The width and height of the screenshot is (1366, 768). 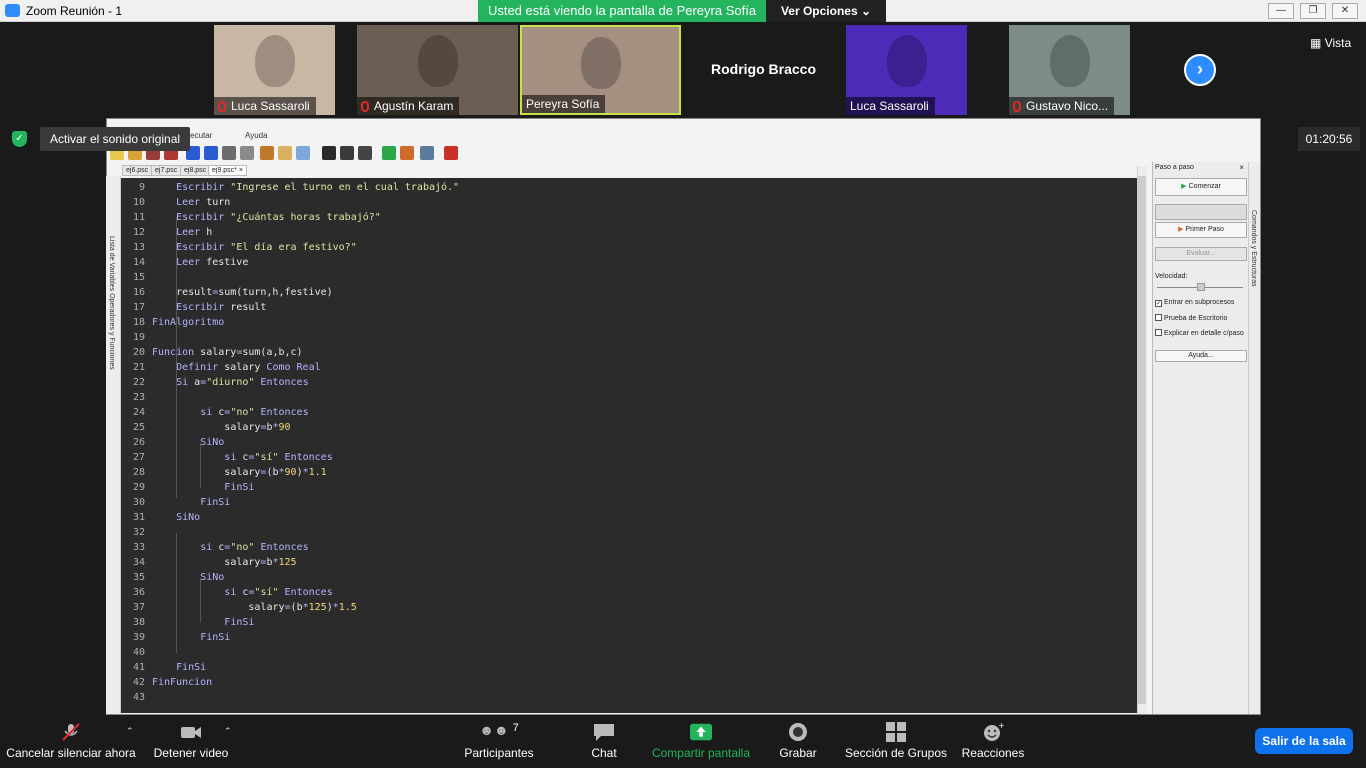 What do you see at coordinates (115, 139) in the screenshot?
I see `enable-original-sound-button: Activar el sonido original` at bounding box center [115, 139].